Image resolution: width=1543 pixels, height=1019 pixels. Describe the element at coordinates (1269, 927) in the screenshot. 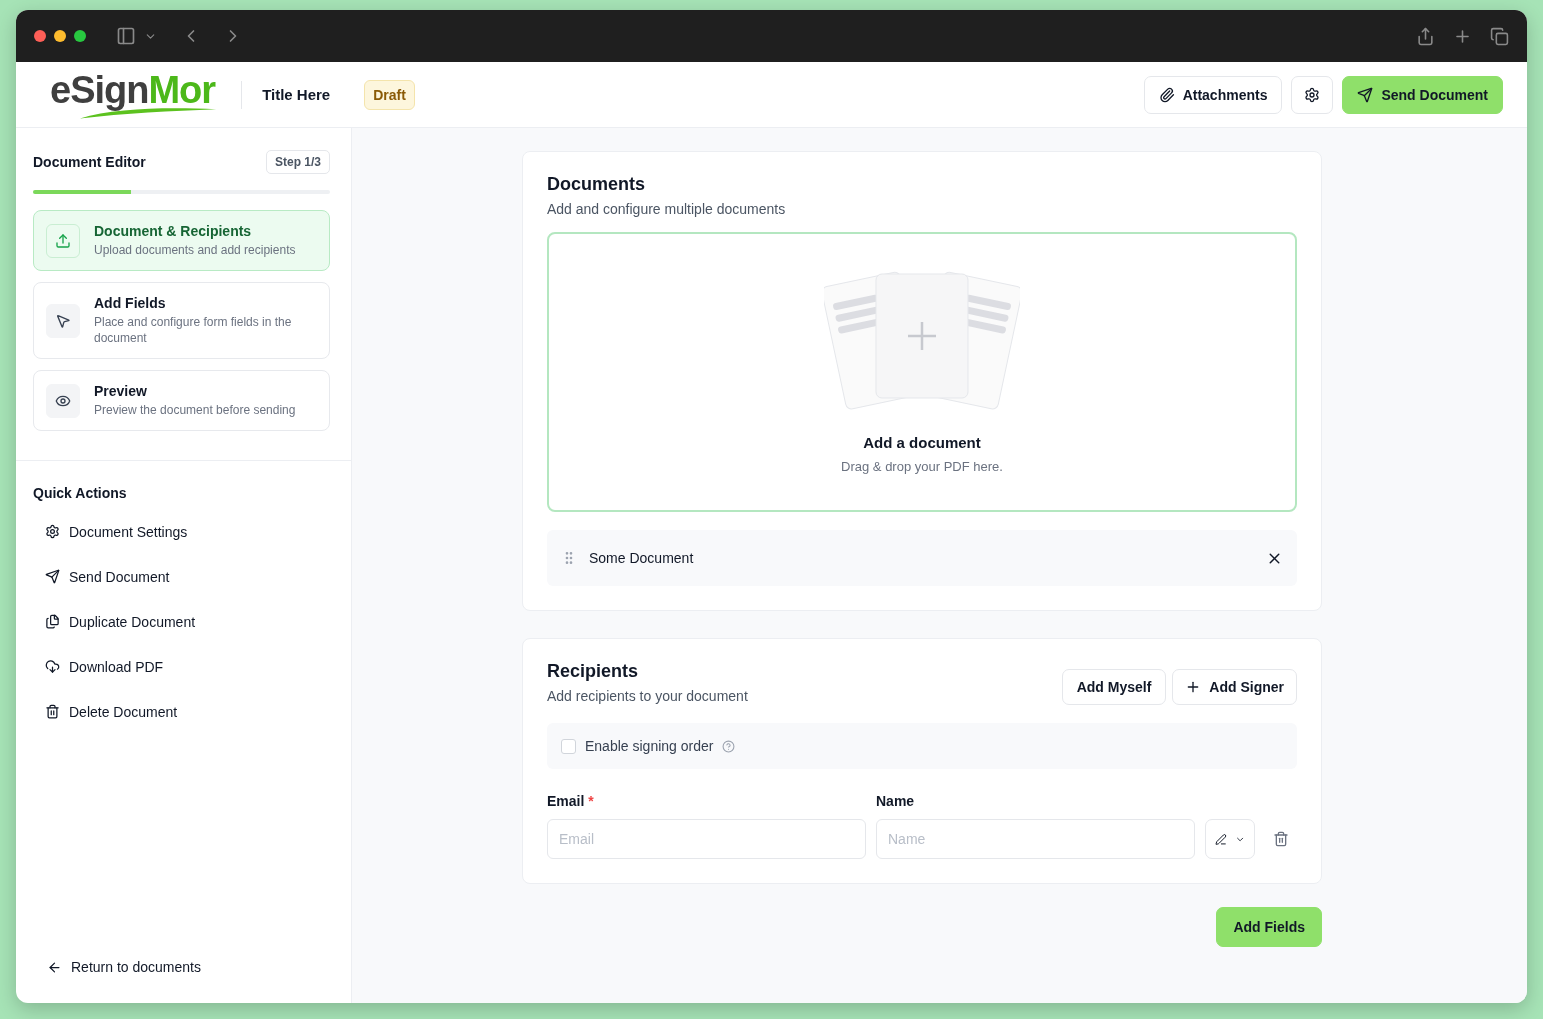

I see `add-fields-button: Add Fields` at that location.